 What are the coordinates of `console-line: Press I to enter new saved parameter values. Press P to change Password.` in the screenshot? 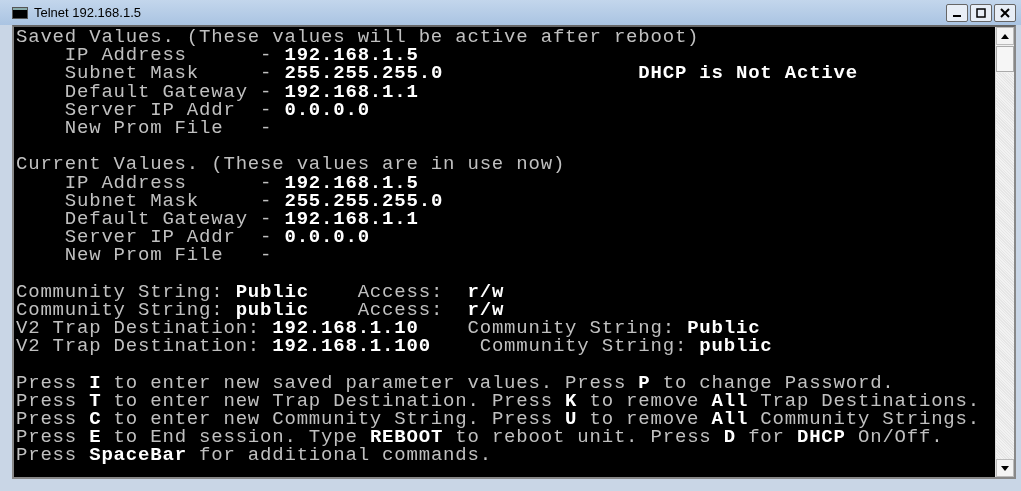 It's located at (455, 382).